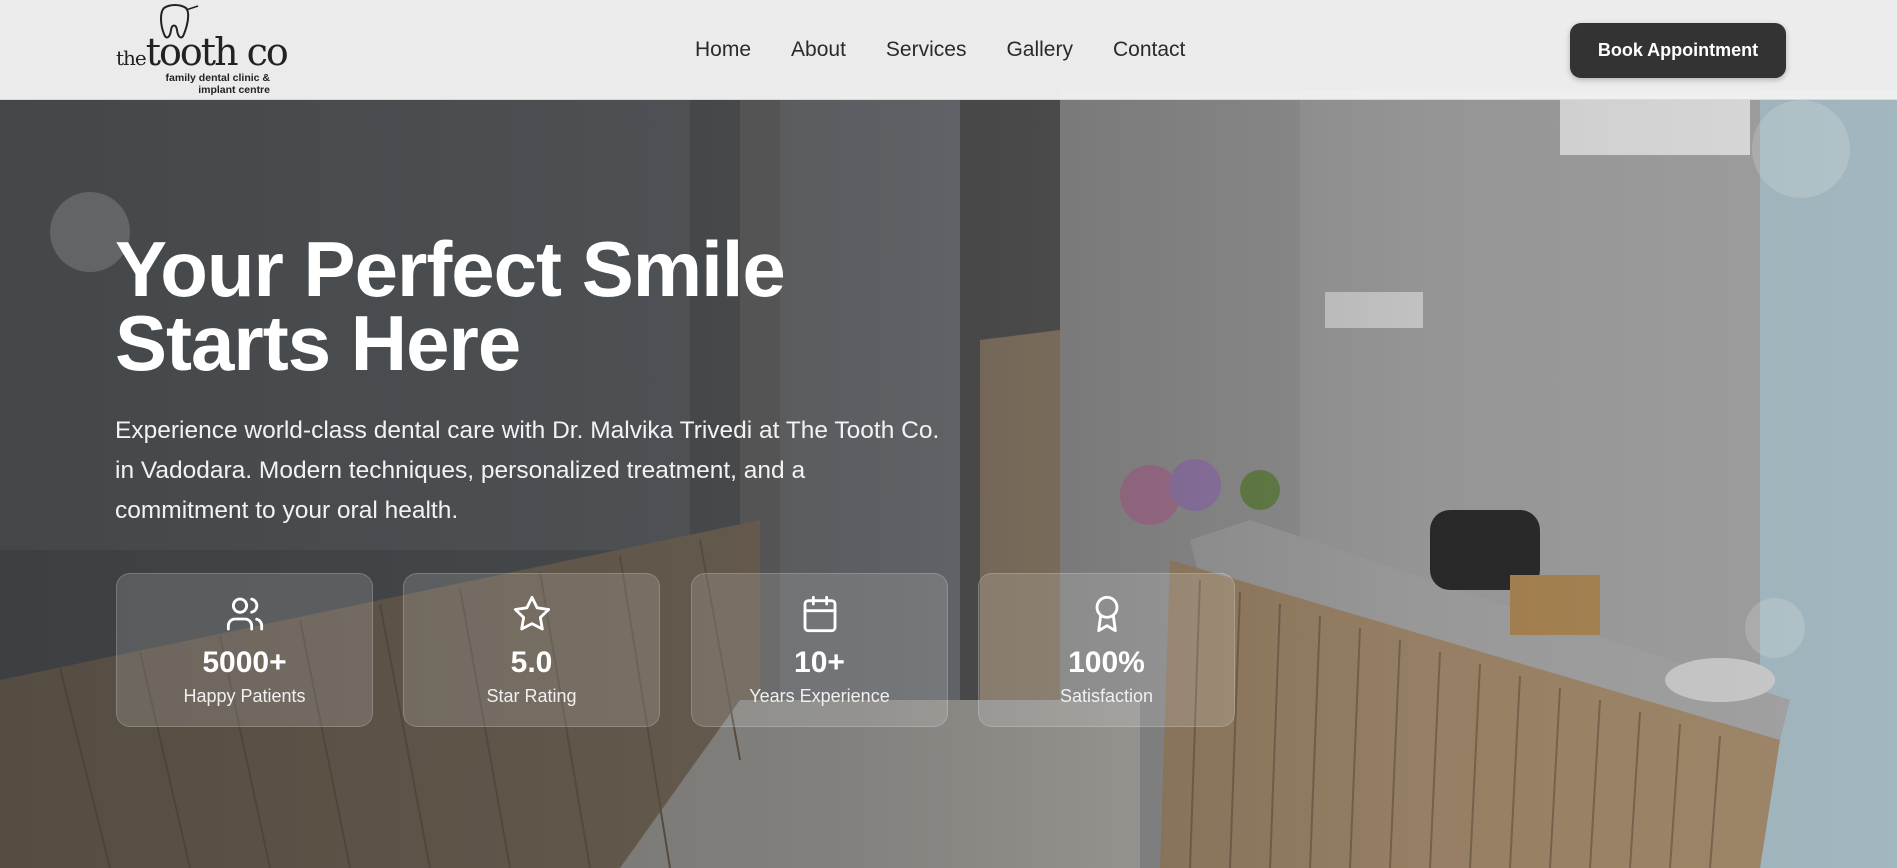 This screenshot has width=1897, height=868. I want to click on calendar-icon, so click(819, 614).